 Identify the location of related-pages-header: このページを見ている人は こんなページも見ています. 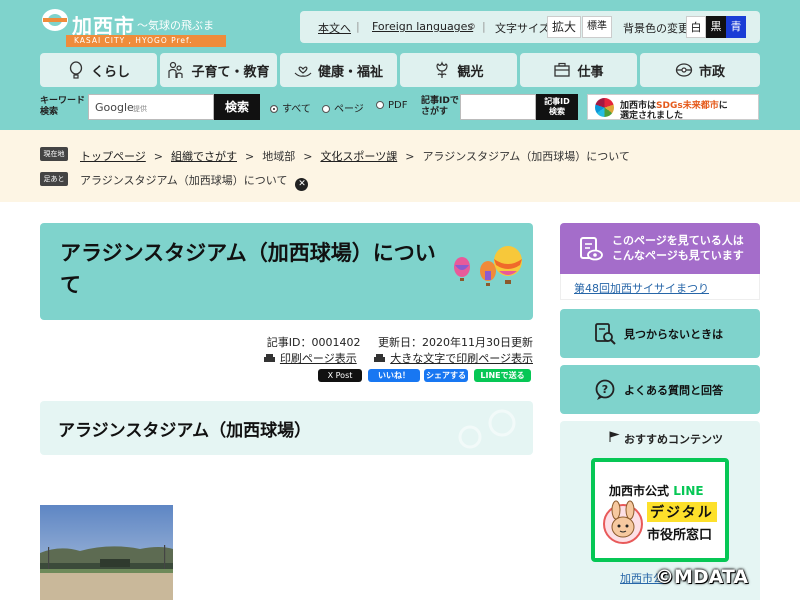
(660, 248).